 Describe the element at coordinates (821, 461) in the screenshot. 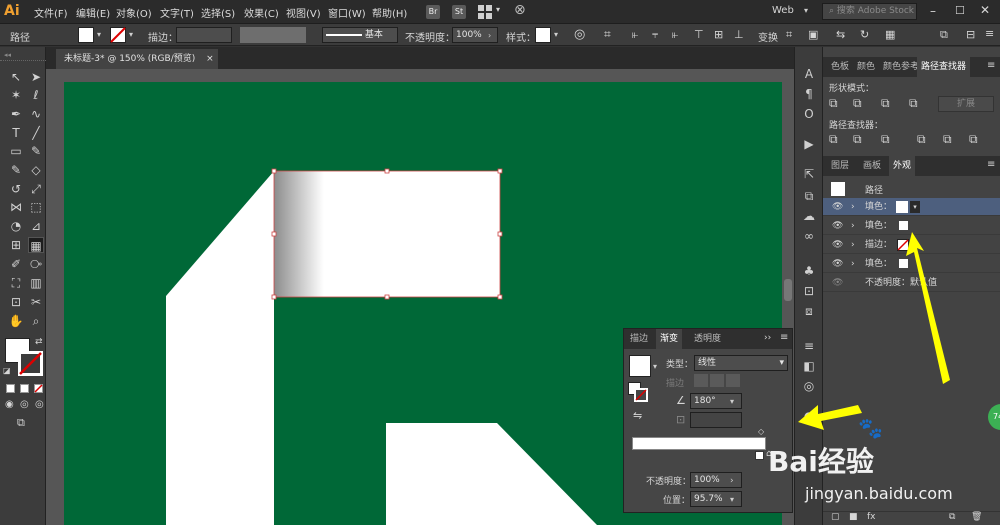

I see `baidu-watermark-logo: Bai经验` at that location.